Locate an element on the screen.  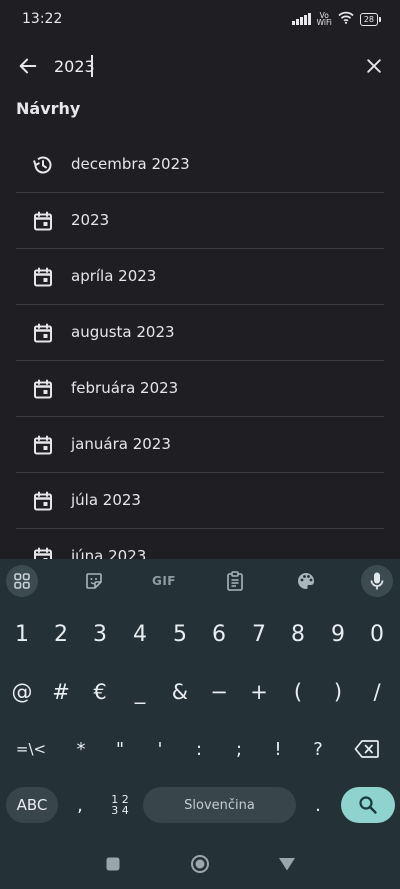
key-euro: € is located at coordinates (100, 692).